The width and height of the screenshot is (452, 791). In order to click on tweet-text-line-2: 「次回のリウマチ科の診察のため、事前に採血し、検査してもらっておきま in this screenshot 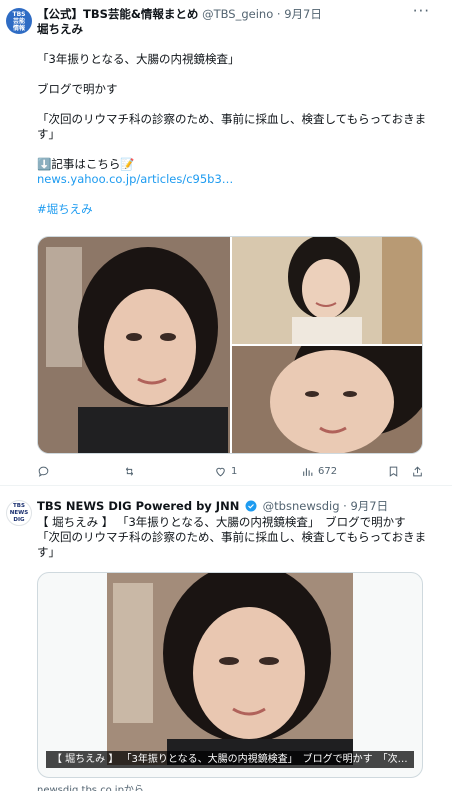, I will do `click(232, 537)`.